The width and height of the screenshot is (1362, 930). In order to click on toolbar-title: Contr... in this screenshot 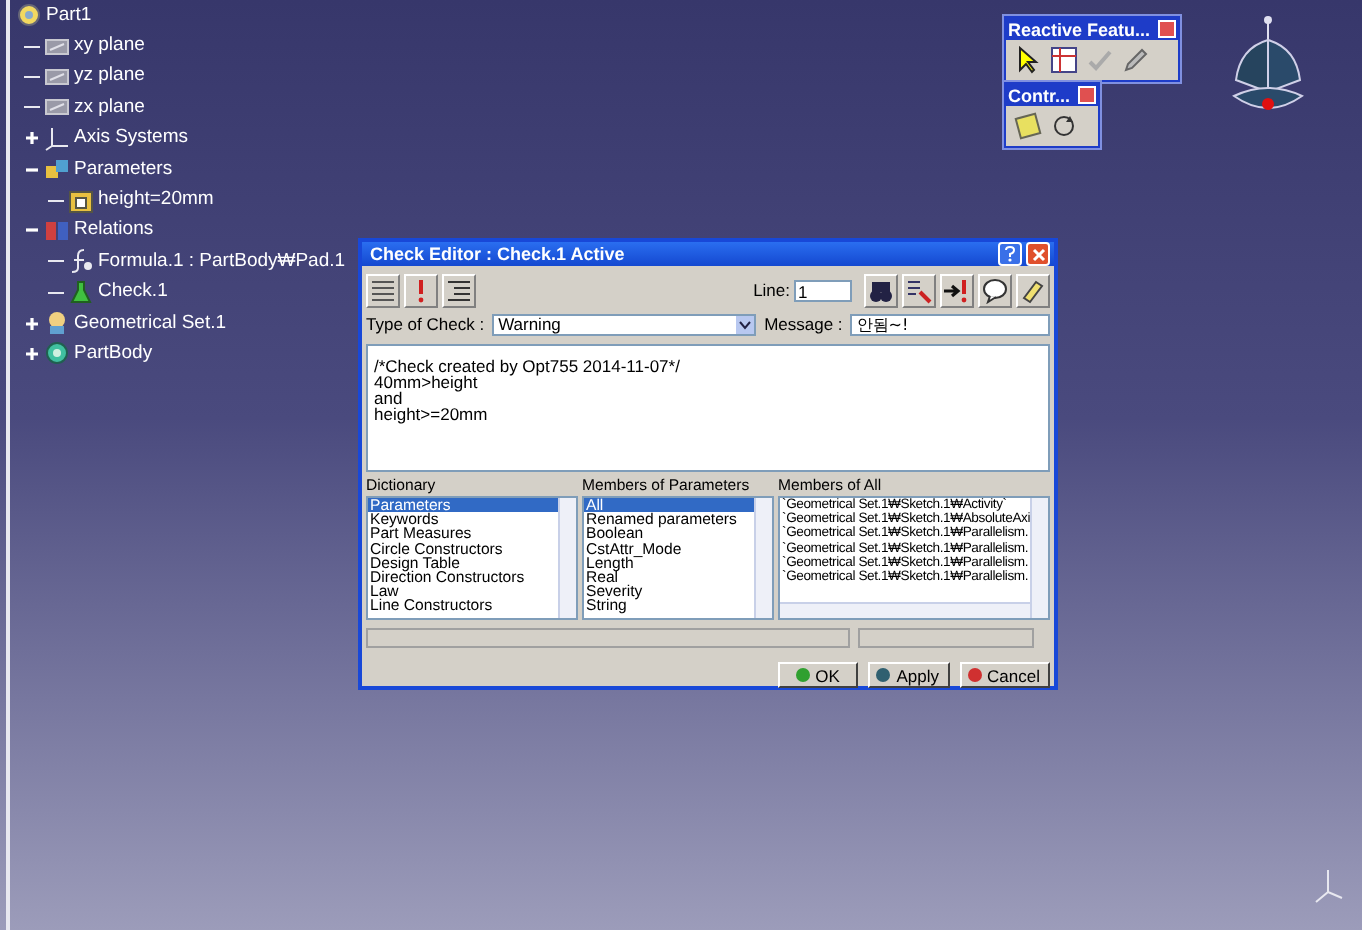, I will do `click(1039, 95)`.